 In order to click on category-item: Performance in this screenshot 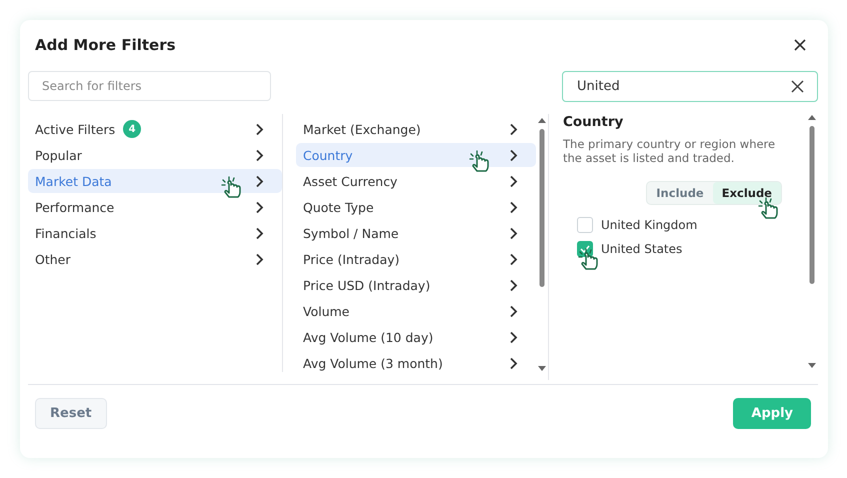, I will do `click(155, 207)`.